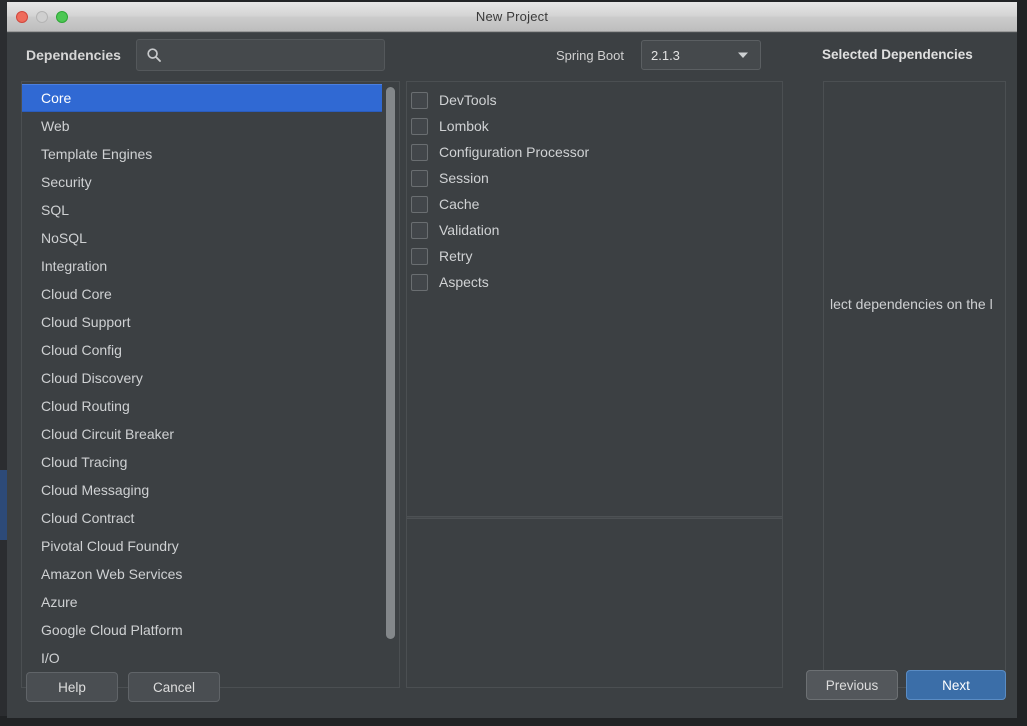  I want to click on module-label: Aspects, so click(464, 282).